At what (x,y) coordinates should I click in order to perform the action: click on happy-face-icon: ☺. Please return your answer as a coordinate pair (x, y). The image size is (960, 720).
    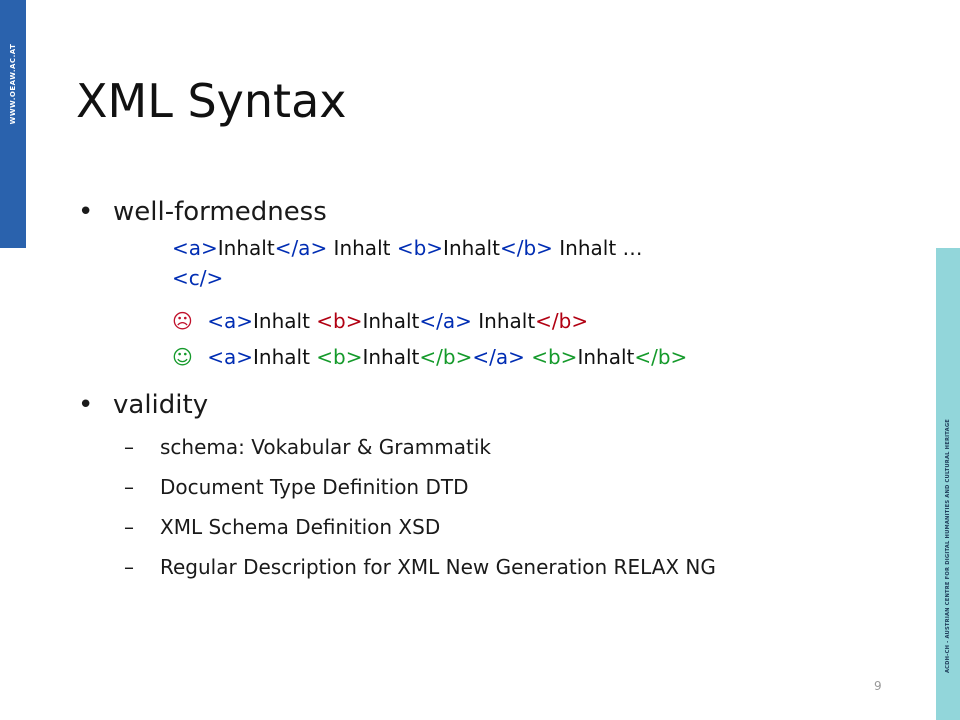
    Looking at the image, I should click on (182, 357).